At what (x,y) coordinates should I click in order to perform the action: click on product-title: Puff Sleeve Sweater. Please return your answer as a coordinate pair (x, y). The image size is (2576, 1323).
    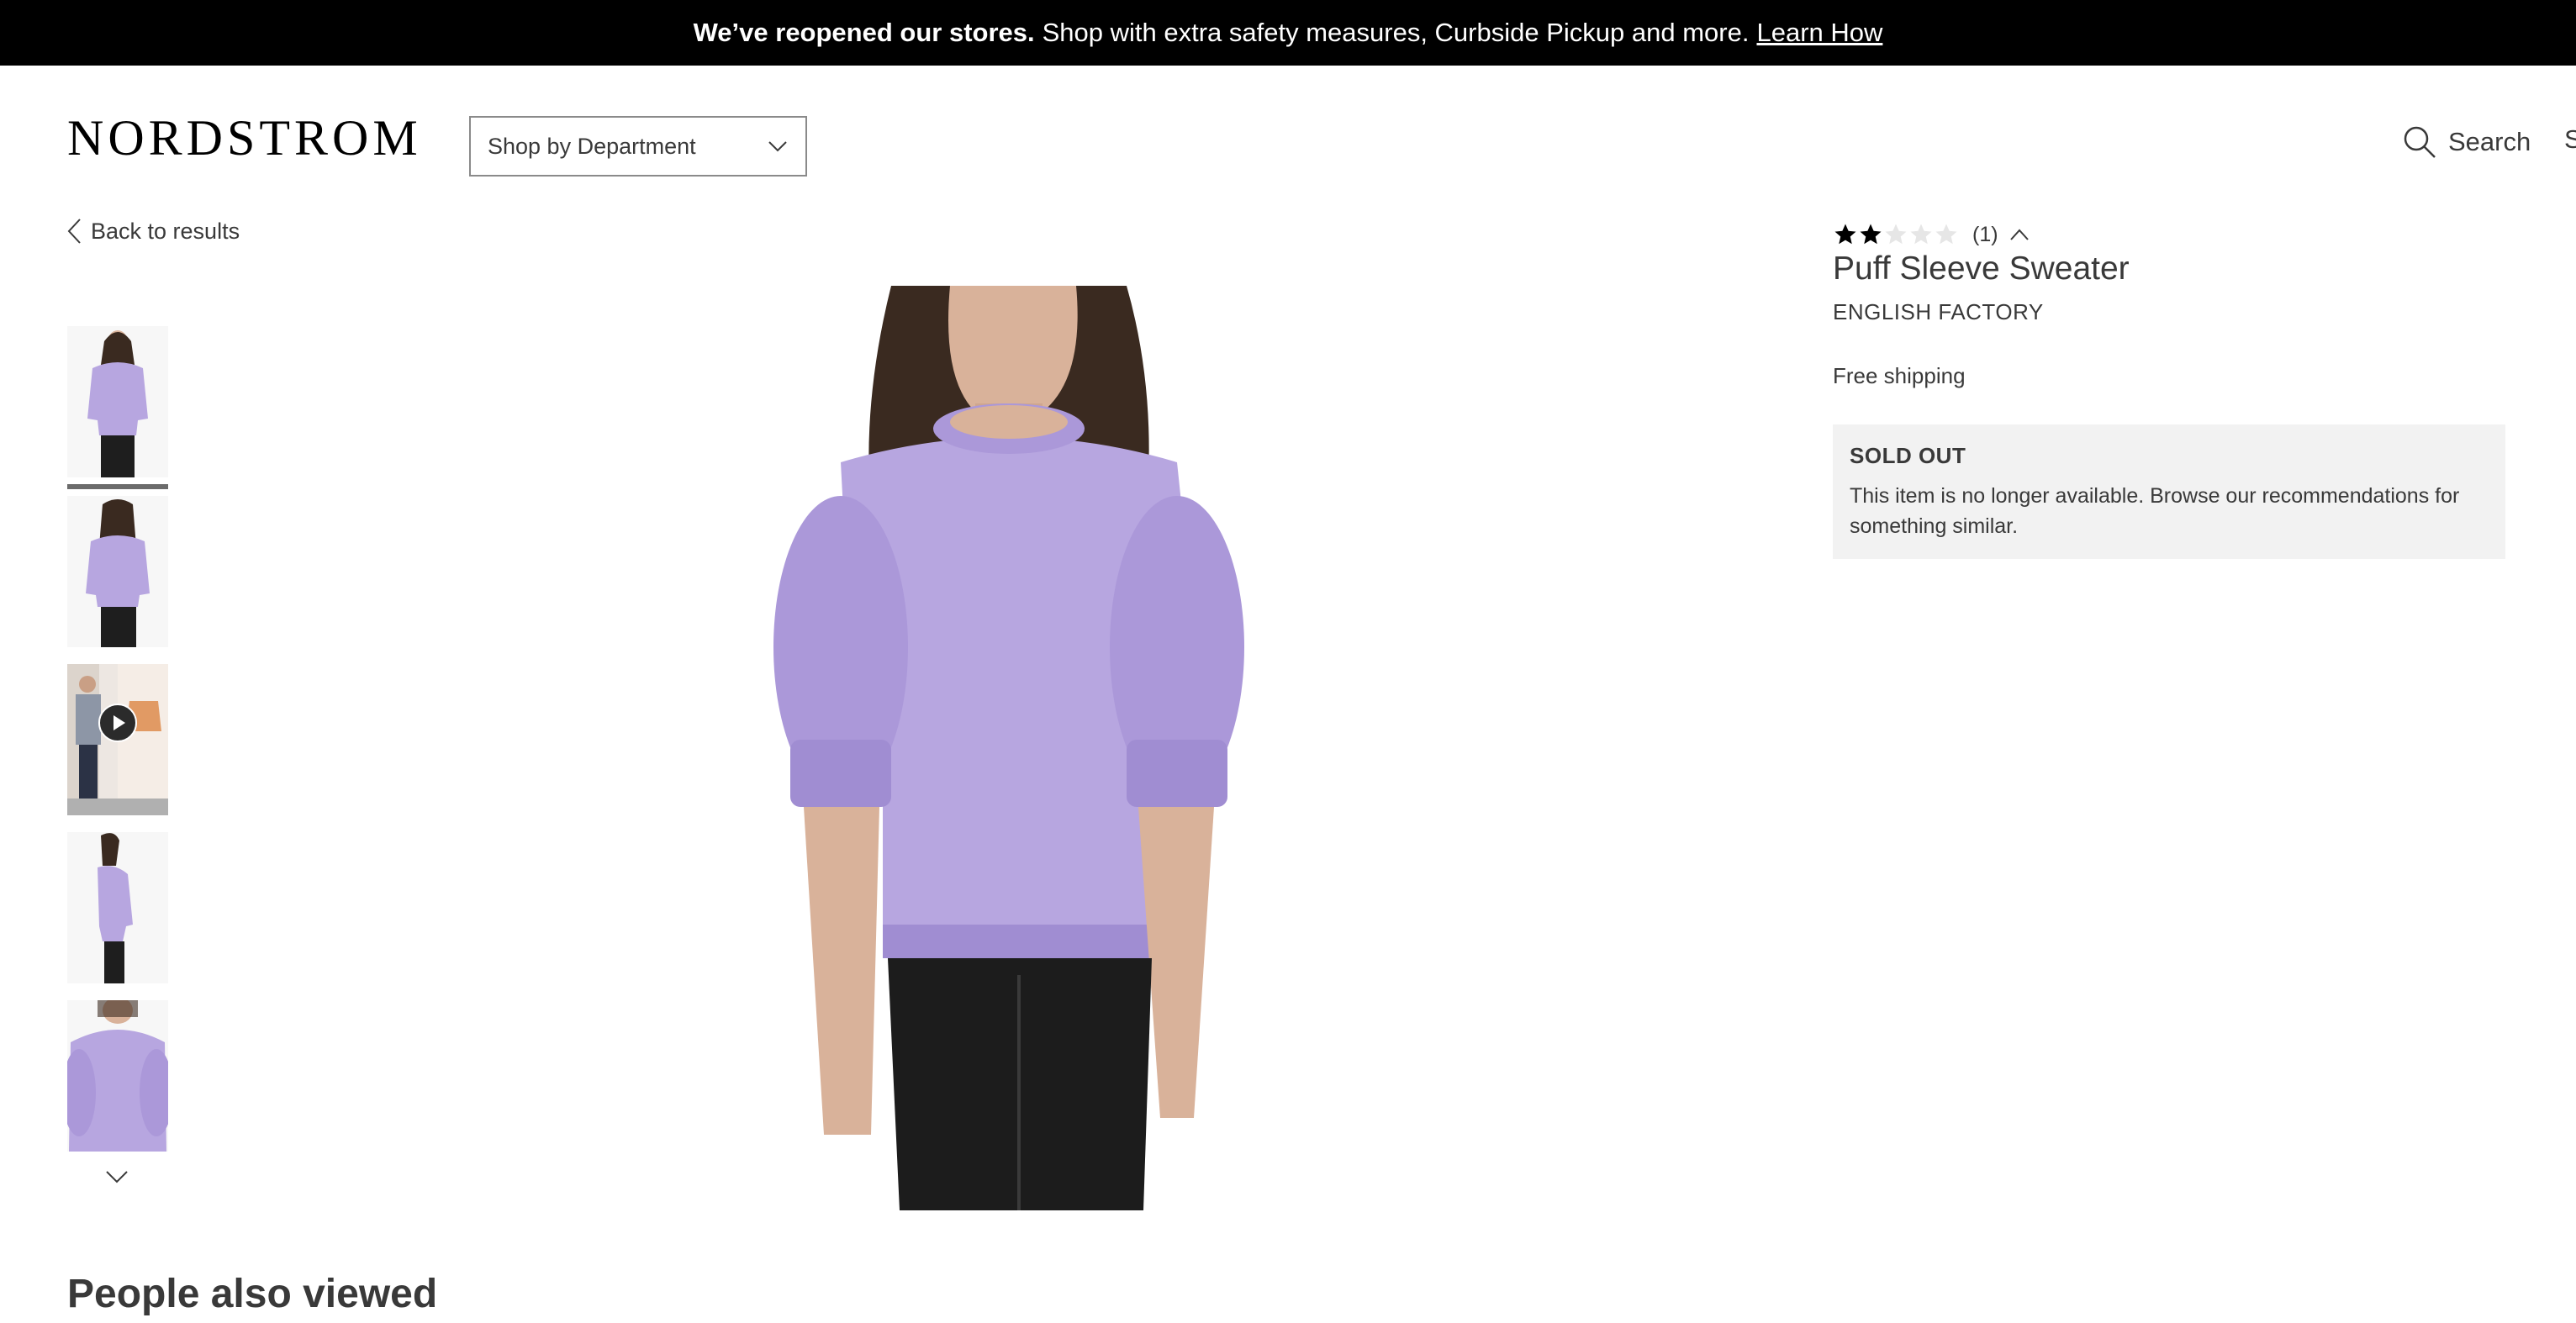
    Looking at the image, I should click on (1981, 268).